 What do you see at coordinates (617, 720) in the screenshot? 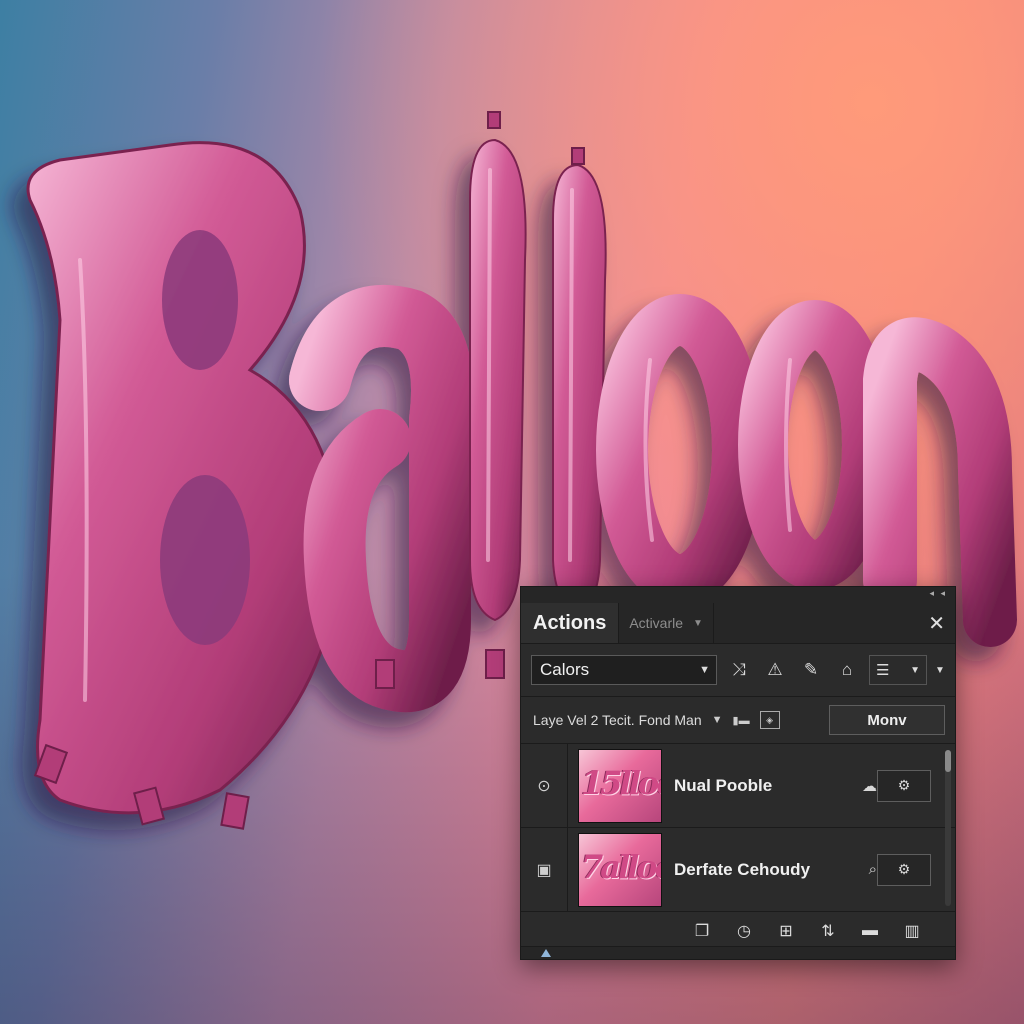
I see `layer-options-label: Laye Vel 2 Tecit. Fond Man` at bounding box center [617, 720].